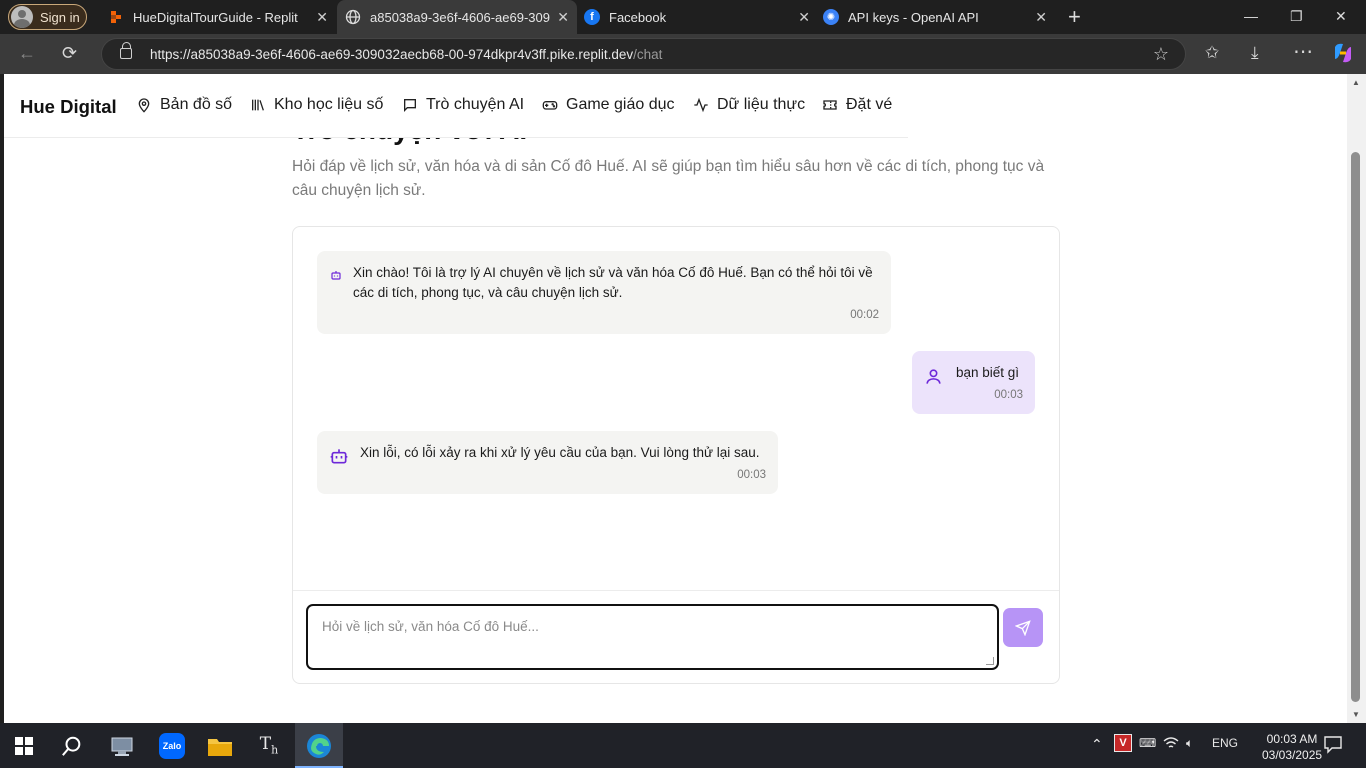  Describe the element at coordinates (319, 745) in the screenshot. I see `taskbar-app-edge` at that location.